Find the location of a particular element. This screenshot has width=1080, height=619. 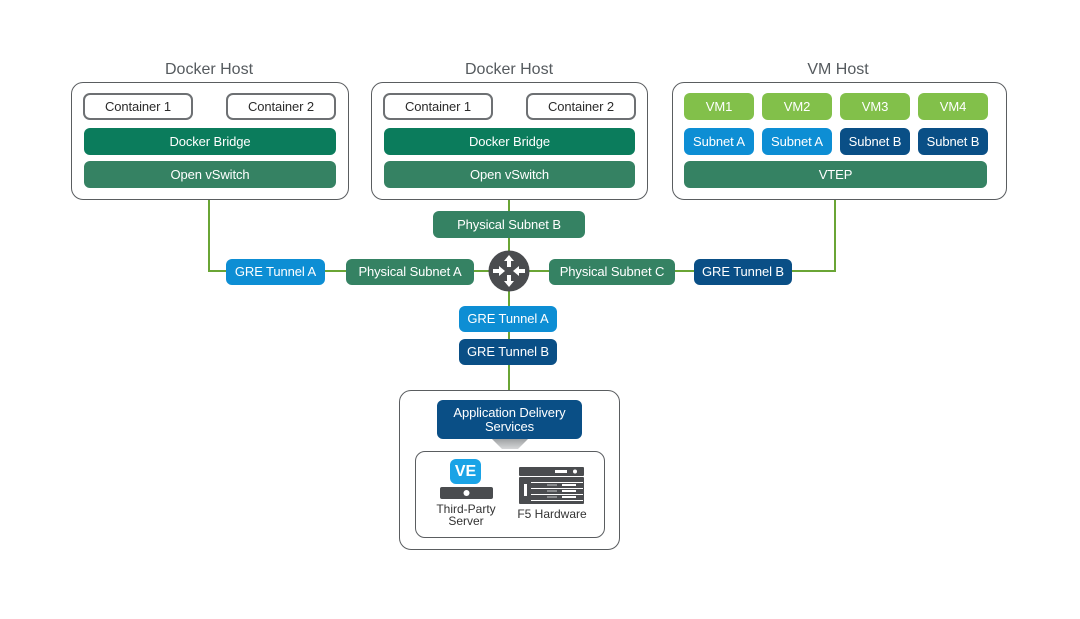

physical-subnet-b: Physical Subnet B is located at coordinates (509, 224).